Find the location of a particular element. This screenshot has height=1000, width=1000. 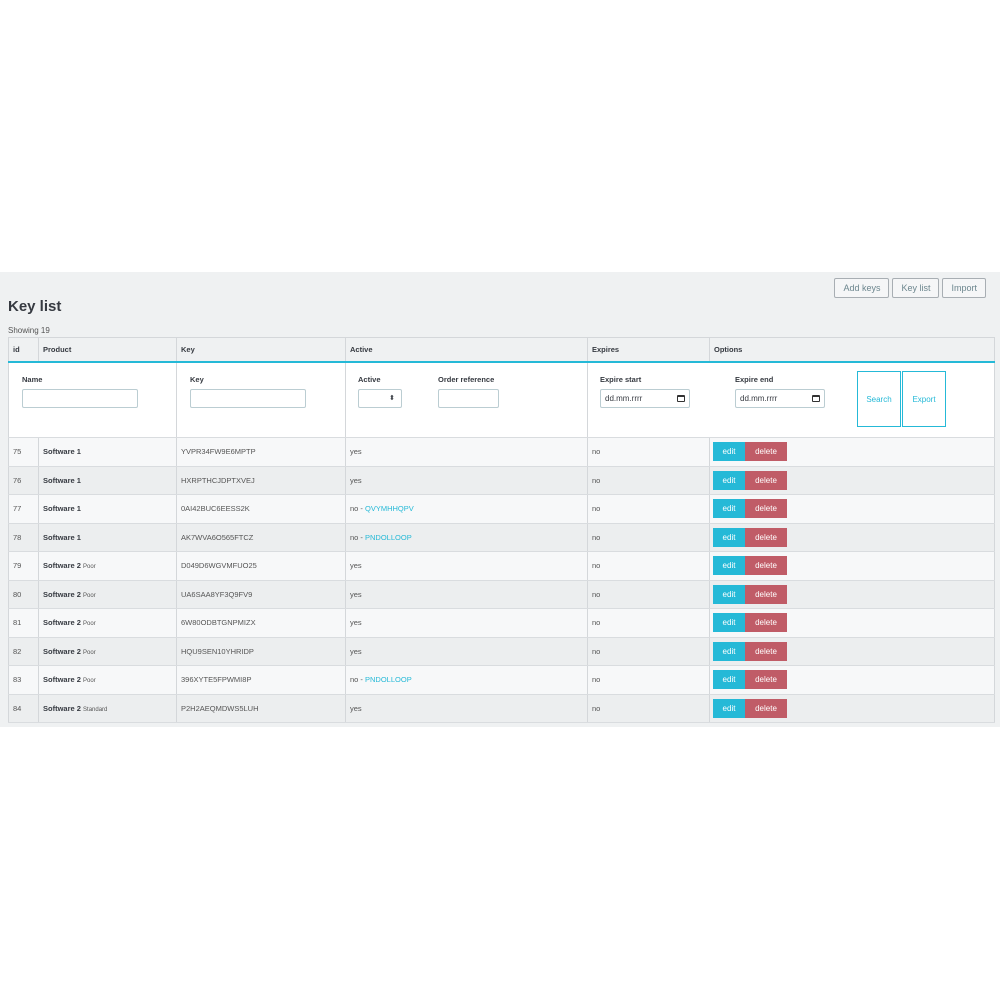

order-reference-label: Order reference is located at coordinates (466, 379).